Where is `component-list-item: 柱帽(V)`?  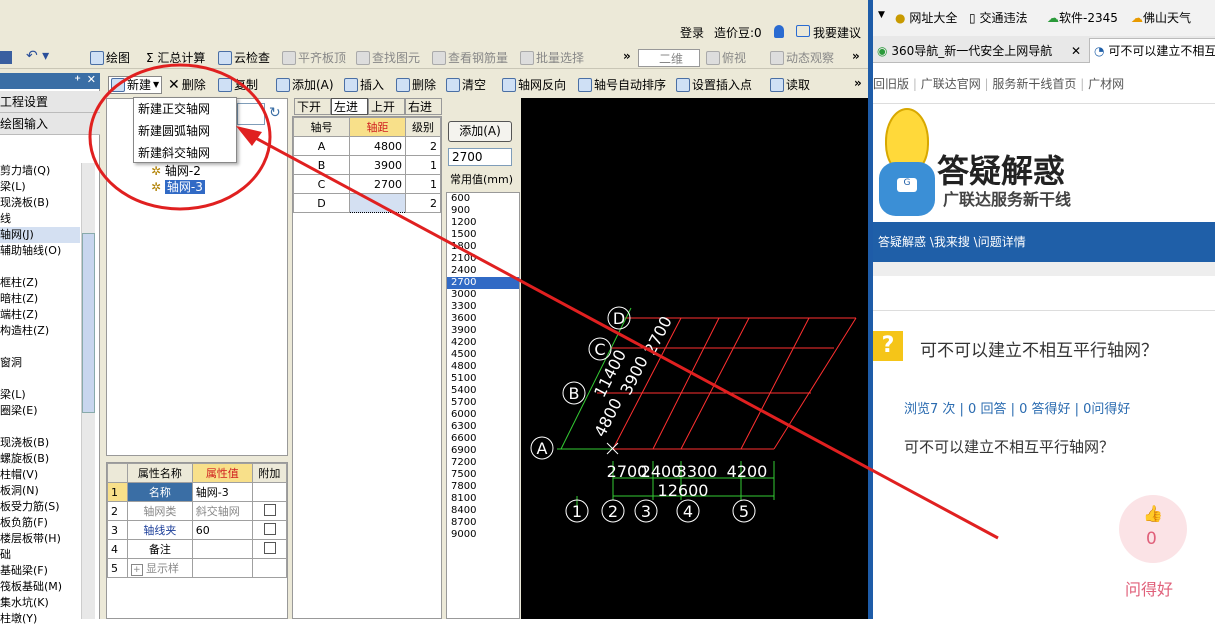
component-list-item: 柱帽(V) is located at coordinates (40, 475).